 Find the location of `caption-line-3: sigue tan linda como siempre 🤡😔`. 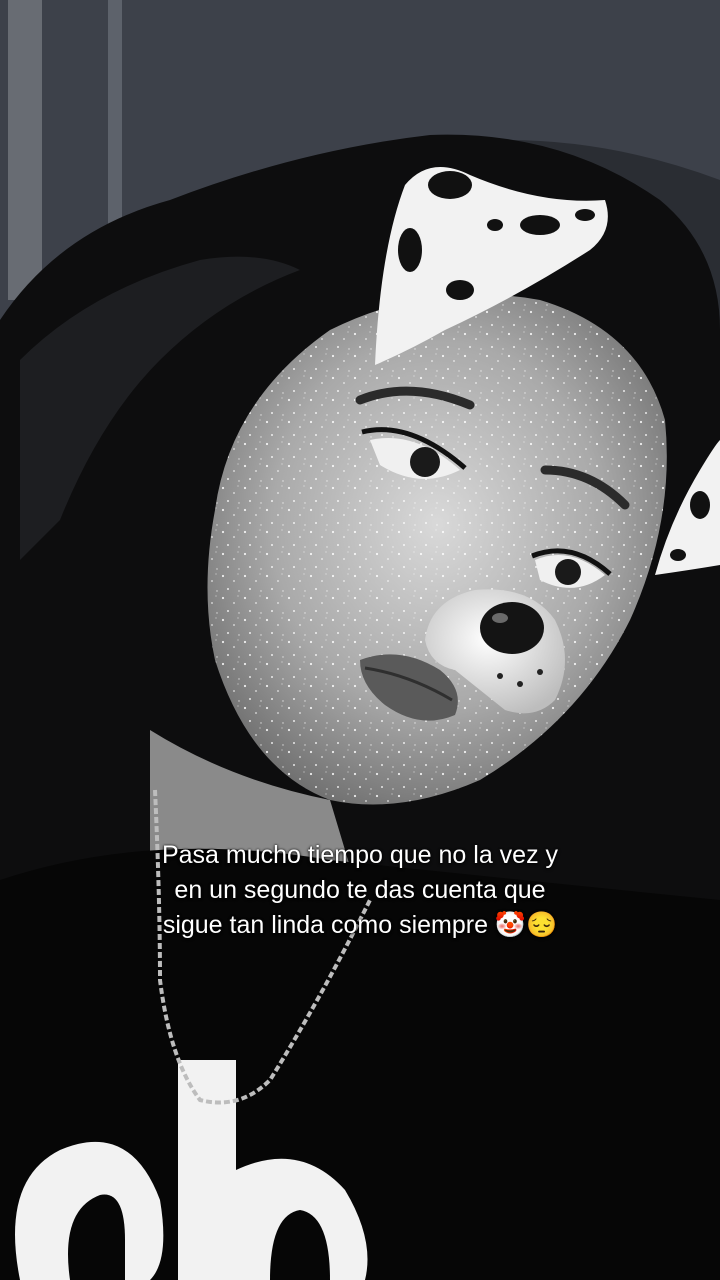

caption-line-3: sigue tan linda como siempre 🤡😔 is located at coordinates (360, 925).